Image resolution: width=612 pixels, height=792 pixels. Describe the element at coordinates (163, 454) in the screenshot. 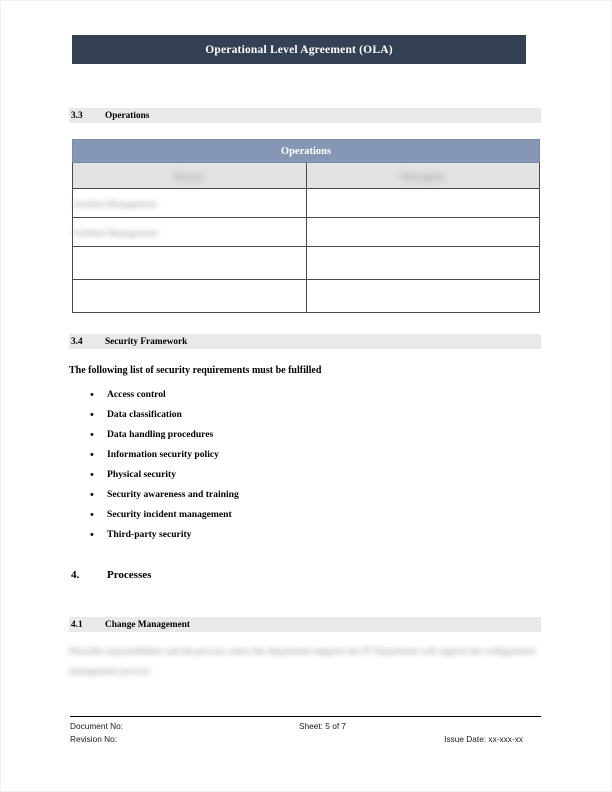

I see `list-item-label: Information security policy` at that location.